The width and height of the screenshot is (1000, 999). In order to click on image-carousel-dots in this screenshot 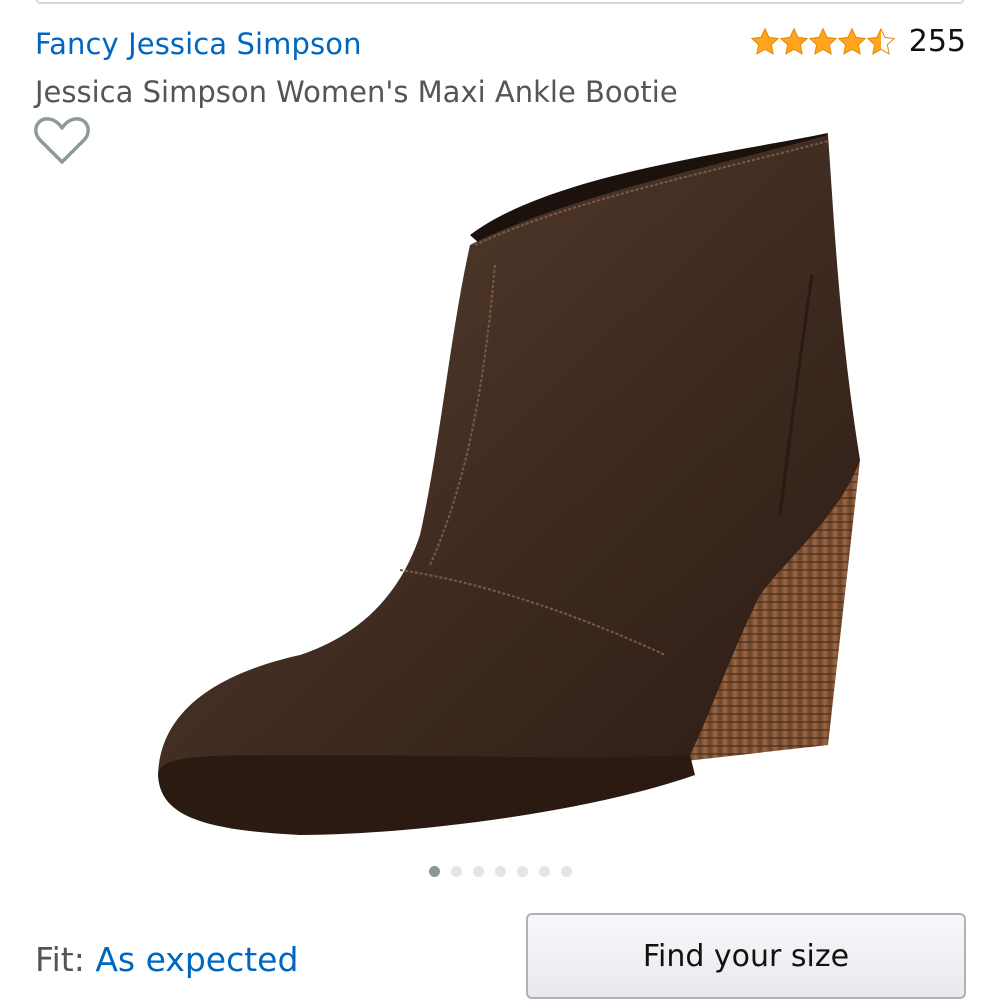, I will do `click(506, 871)`.